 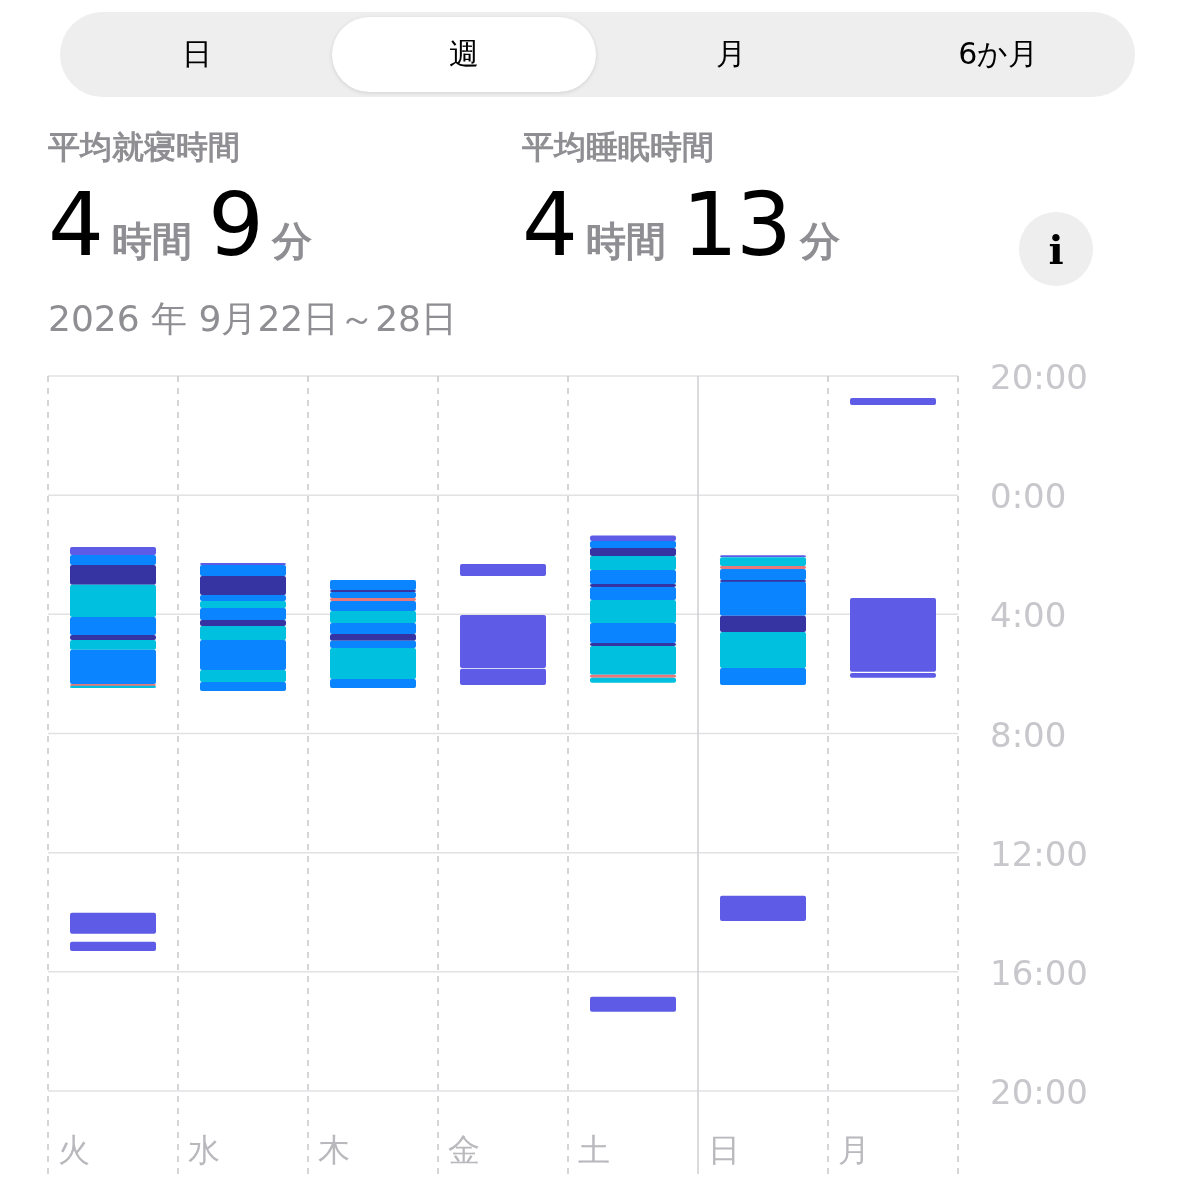 I want to click on segment-tab: 日, so click(x=197, y=54).